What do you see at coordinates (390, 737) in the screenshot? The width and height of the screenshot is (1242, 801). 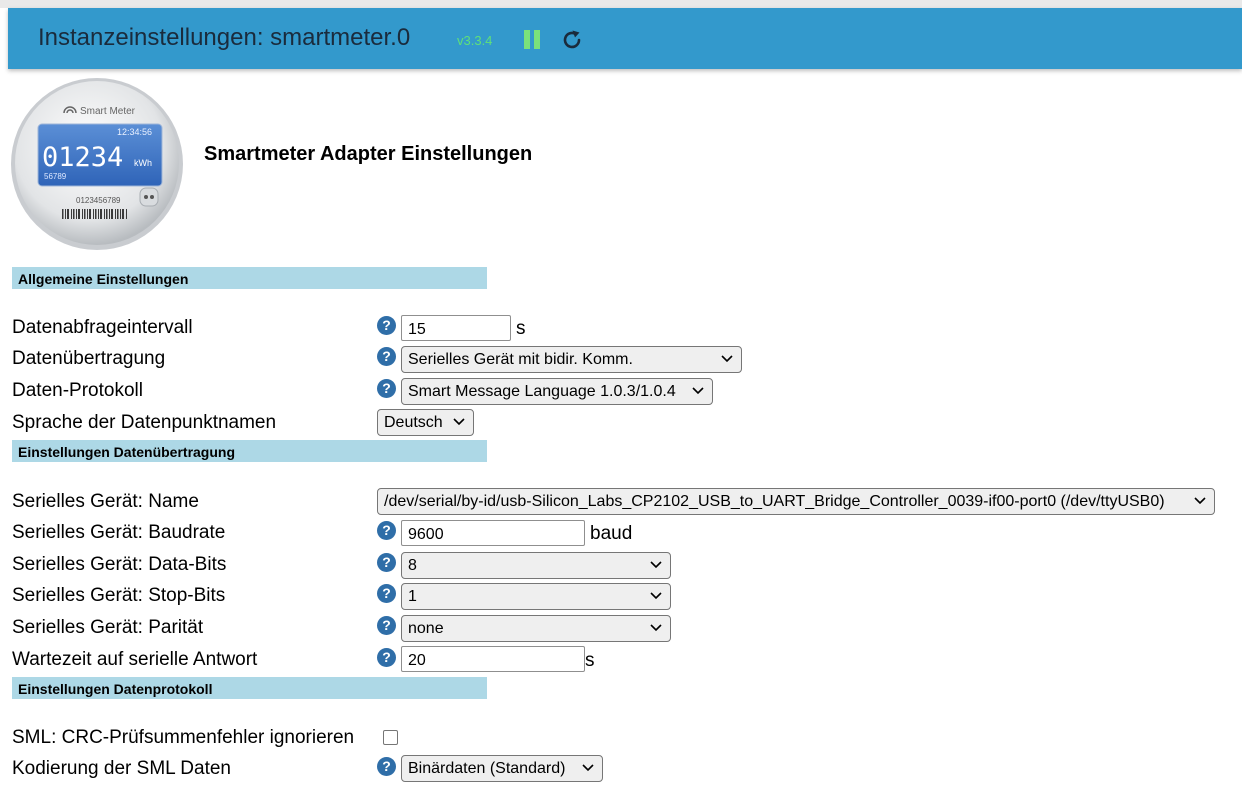 I see `crc-checkbox` at bounding box center [390, 737].